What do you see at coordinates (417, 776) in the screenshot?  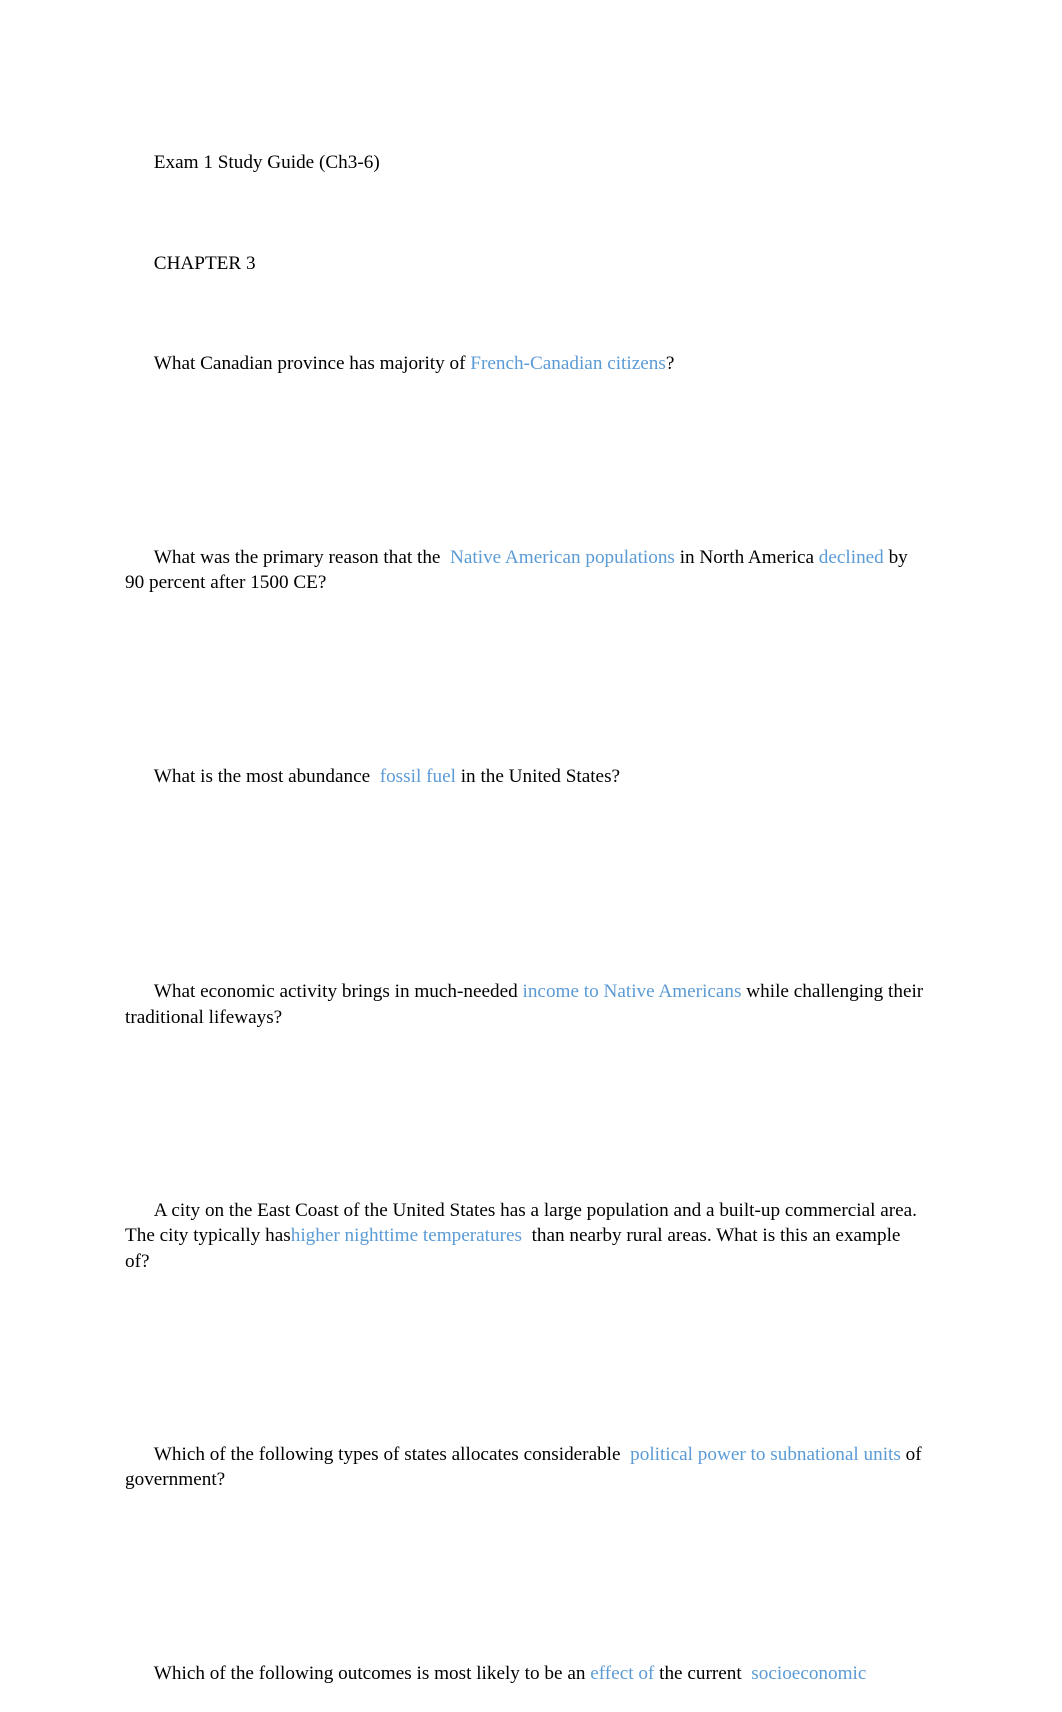 I see `question-3-highlight-1: fossil fuel` at bounding box center [417, 776].